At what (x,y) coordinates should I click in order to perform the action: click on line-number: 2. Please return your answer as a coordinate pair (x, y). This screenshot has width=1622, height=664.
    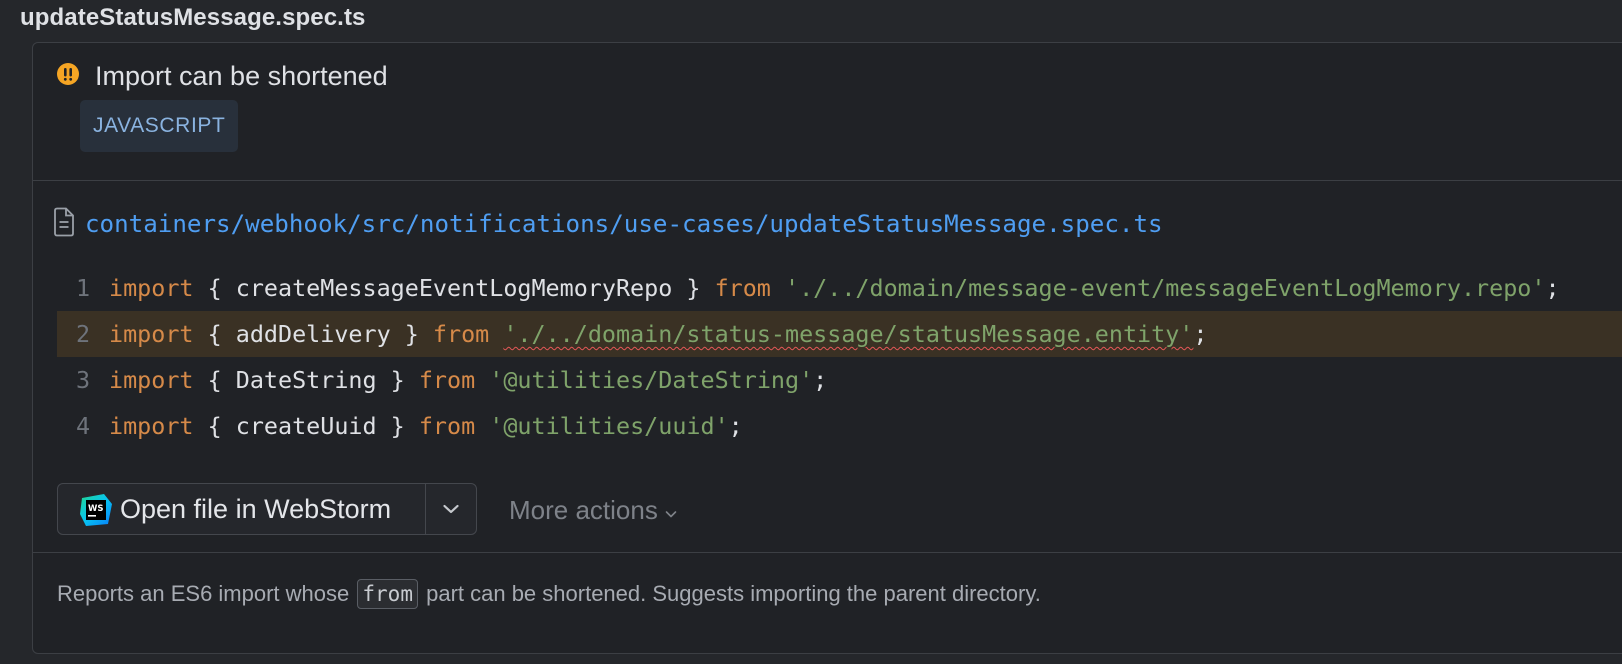
    Looking at the image, I should click on (83, 334).